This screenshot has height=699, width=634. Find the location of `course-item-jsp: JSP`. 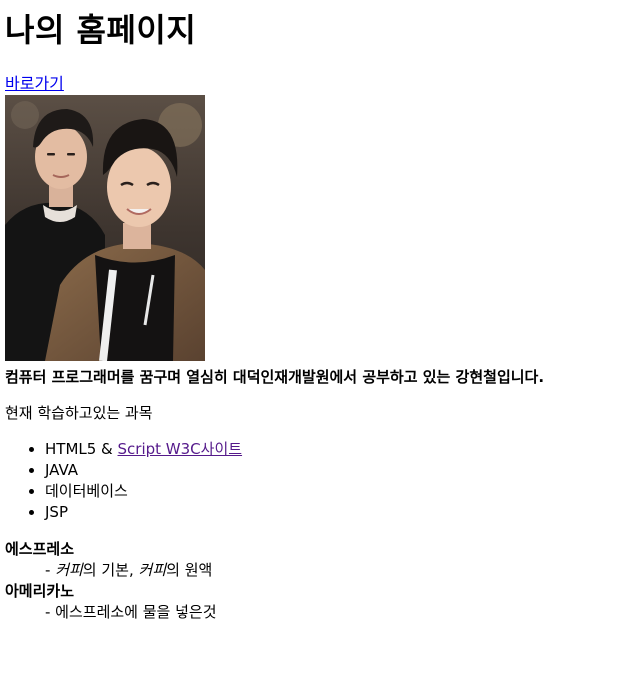

course-item-jsp: JSP is located at coordinates (337, 512).